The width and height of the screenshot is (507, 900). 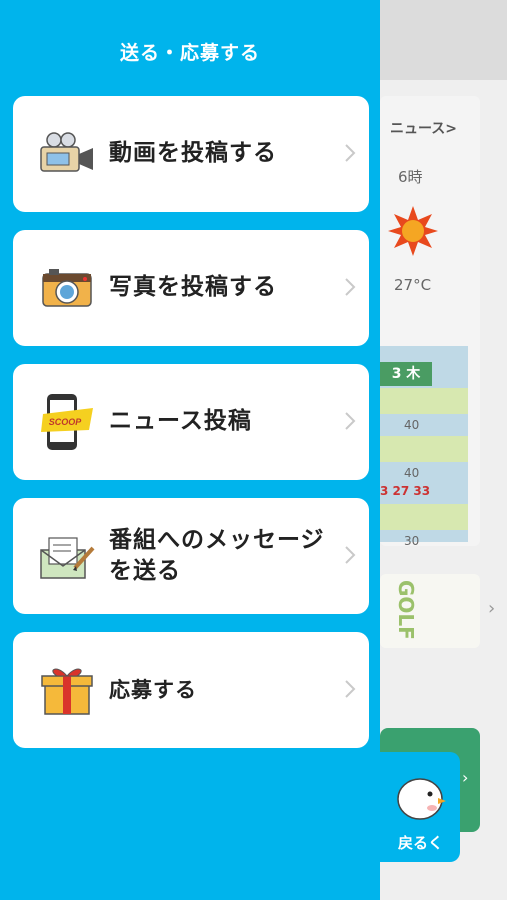 What do you see at coordinates (405, 491) in the screenshot?
I see `forecast-temps: 3 27 33` at bounding box center [405, 491].